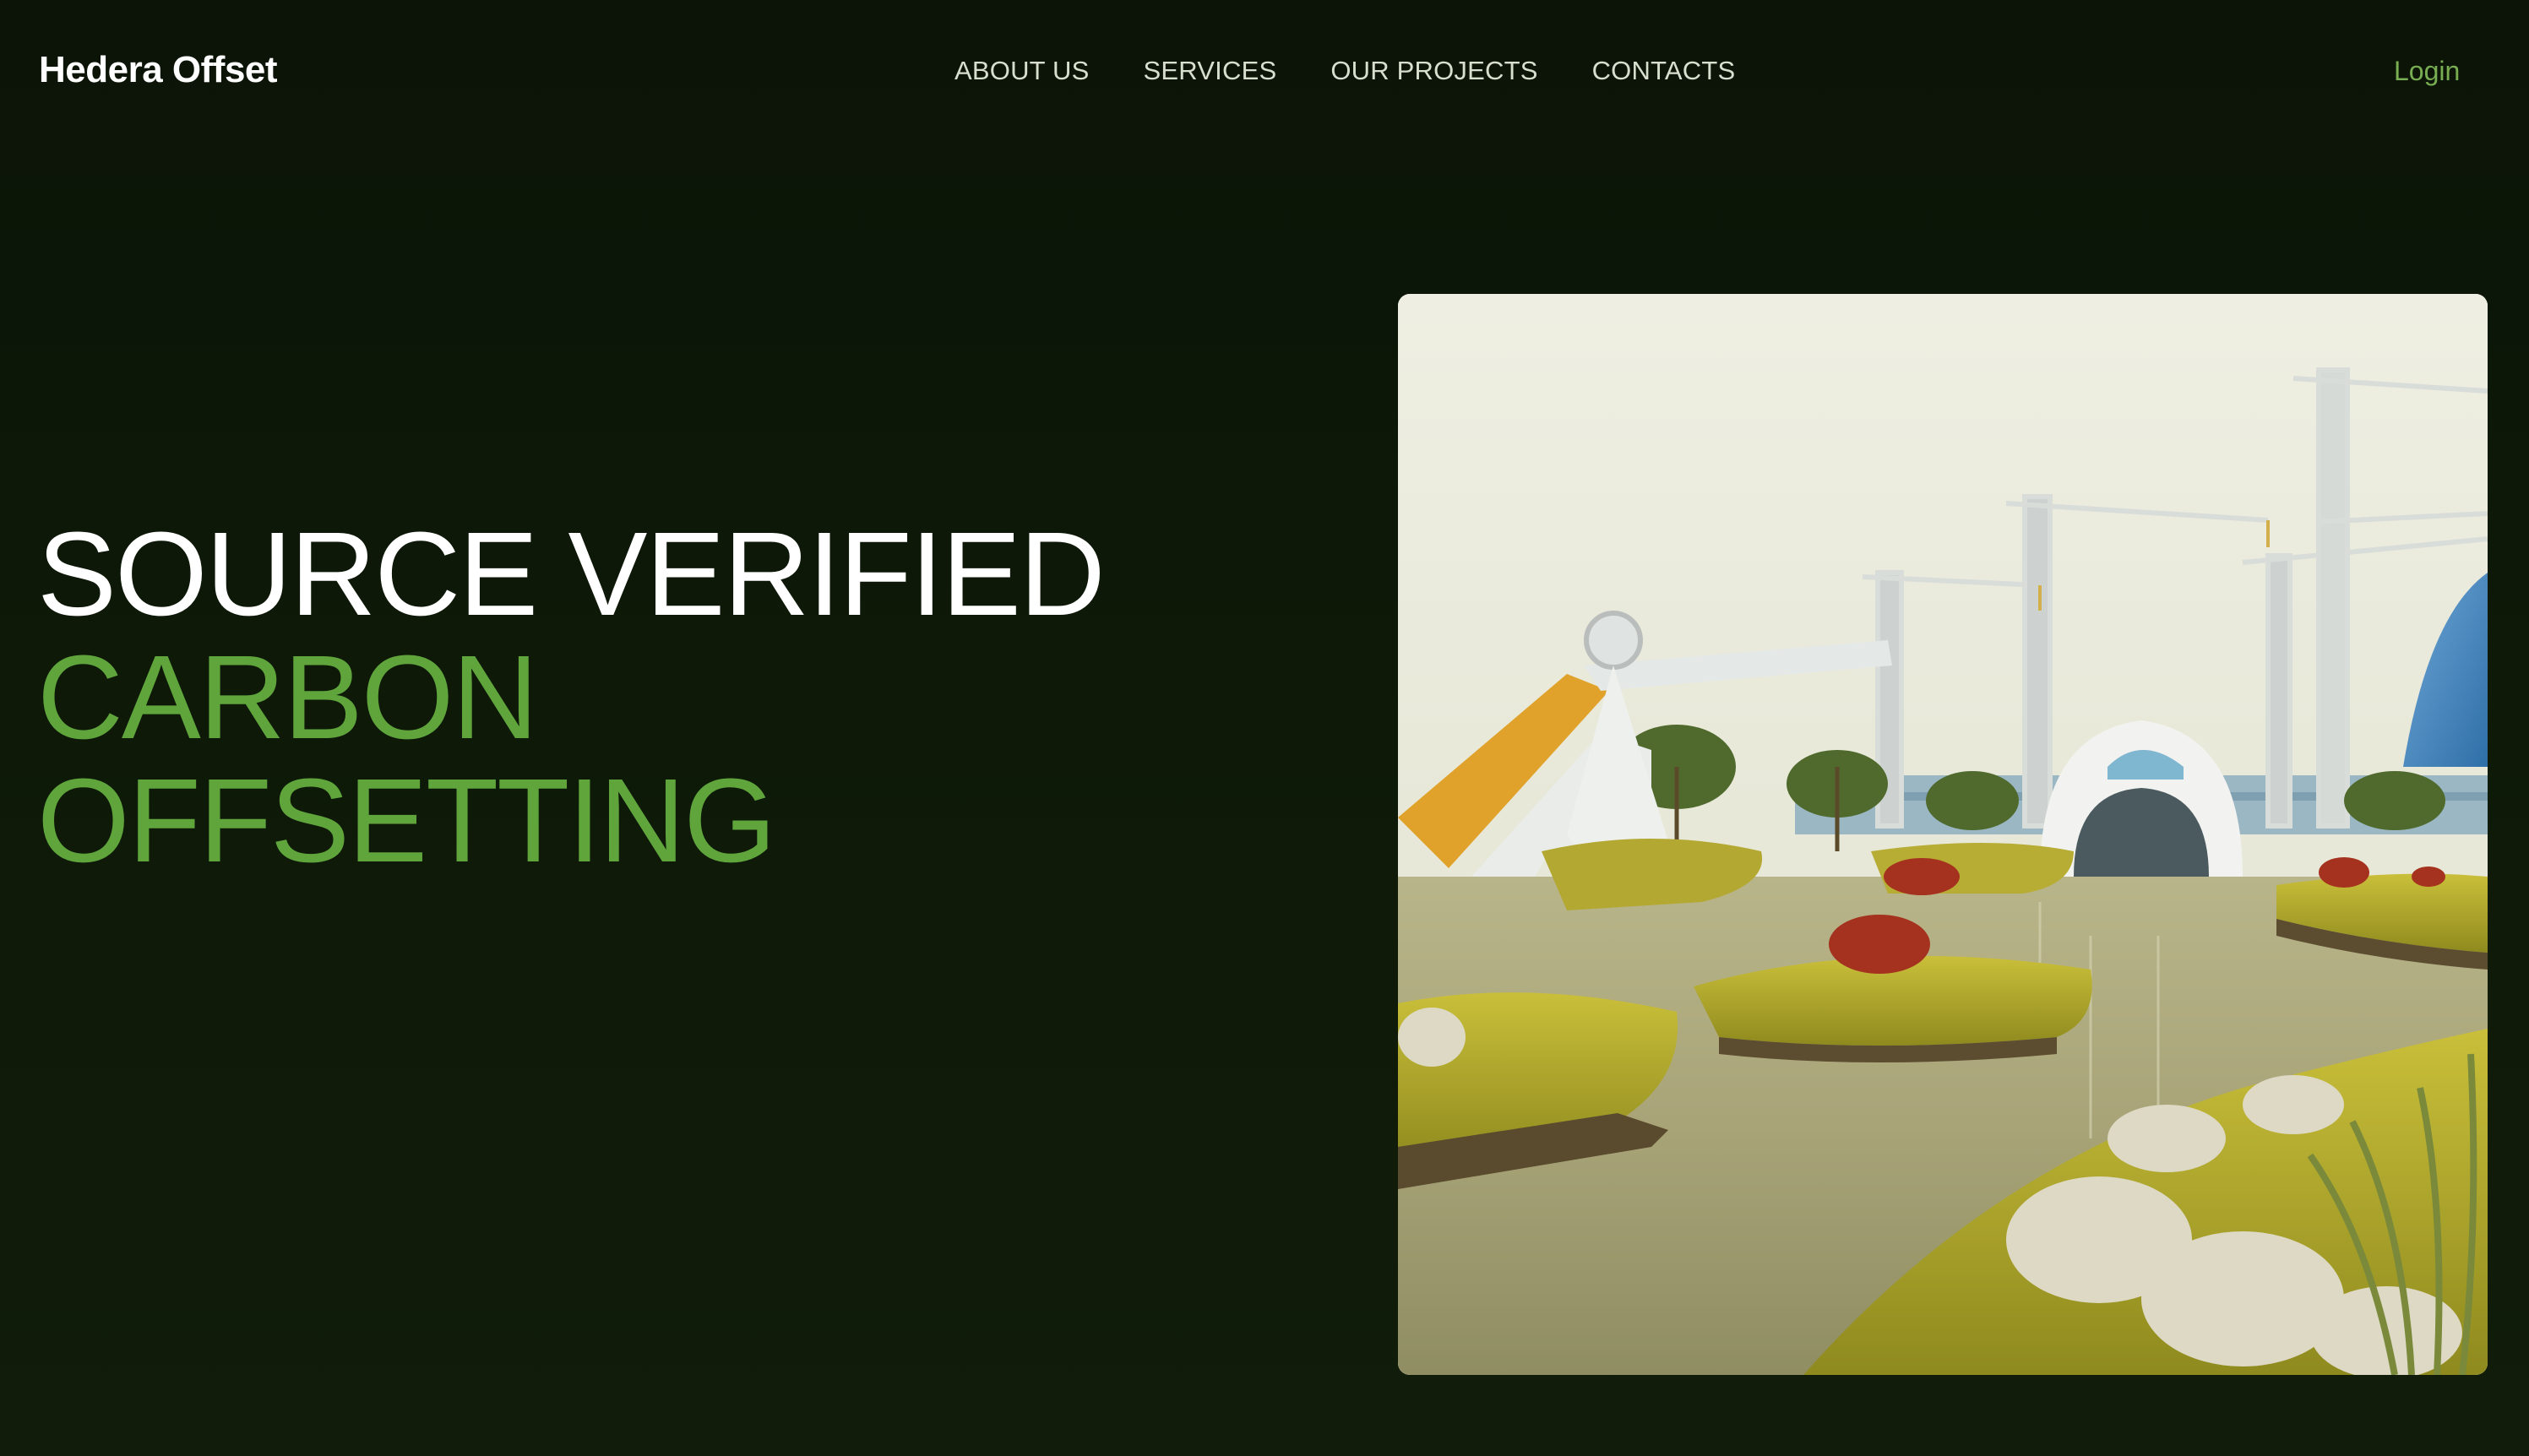  Describe the element at coordinates (1664, 71) in the screenshot. I see `nav-item-contacts: CONTACTS` at that location.